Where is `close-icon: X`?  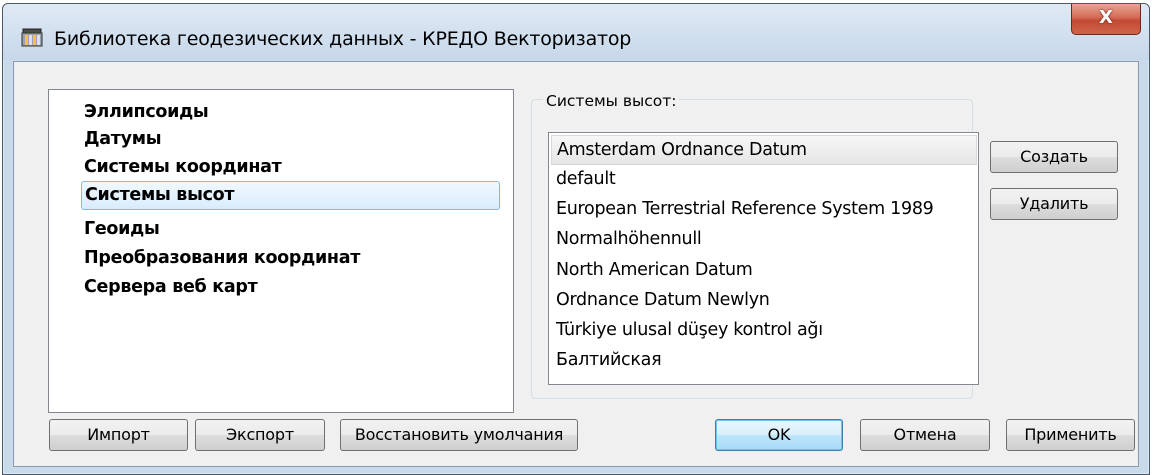
close-icon: X is located at coordinates (1106, 17).